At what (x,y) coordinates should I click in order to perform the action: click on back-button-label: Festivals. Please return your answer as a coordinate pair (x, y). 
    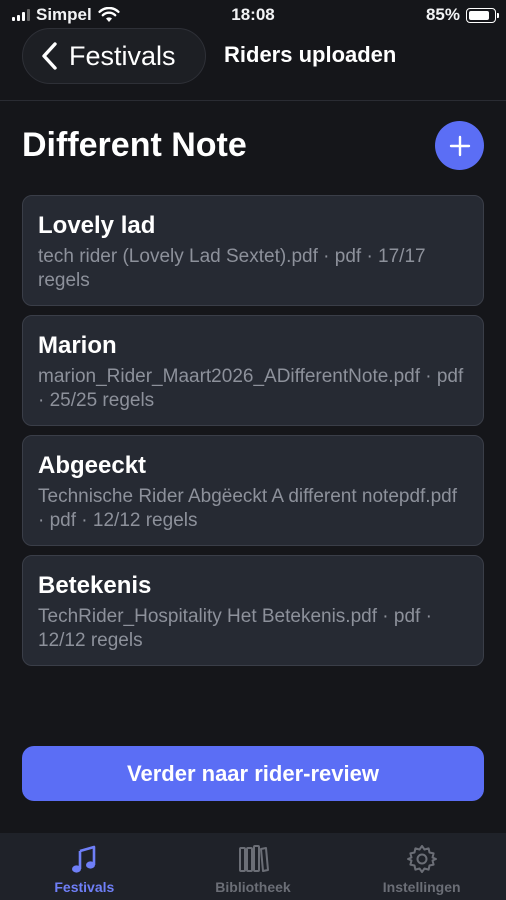
    Looking at the image, I should click on (122, 55).